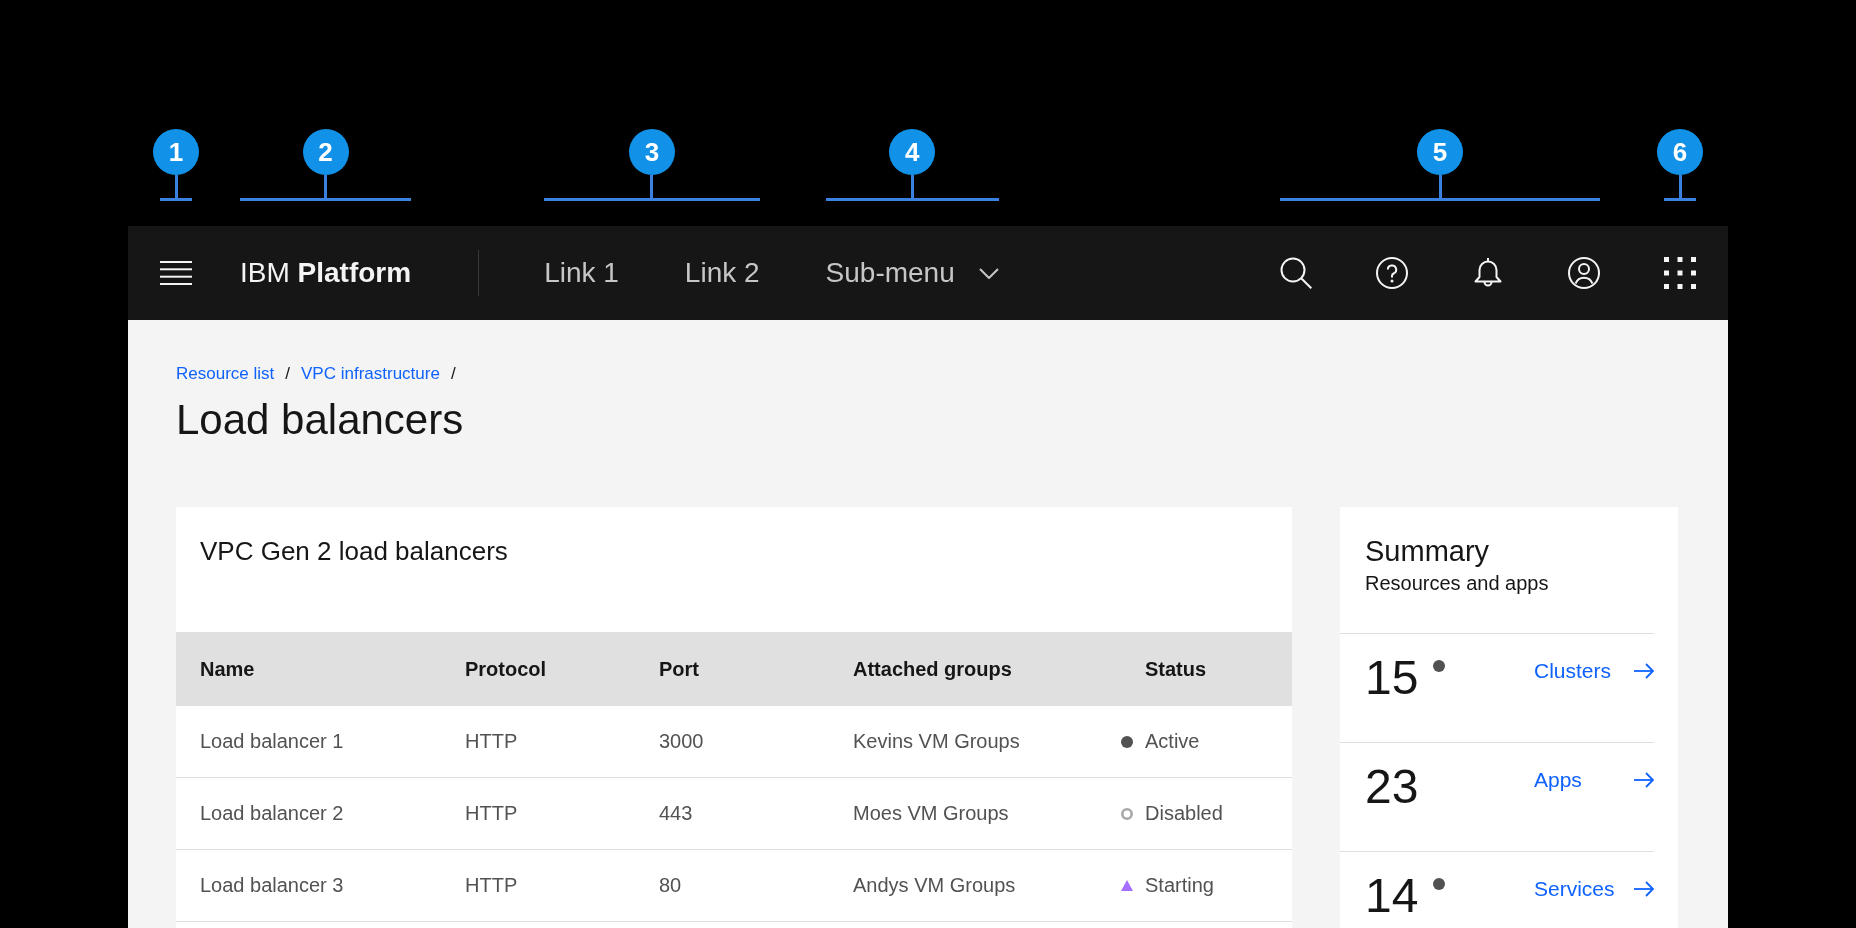 The height and width of the screenshot is (928, 1856). I want to click on column-header: Protocol, so click(506, 669).